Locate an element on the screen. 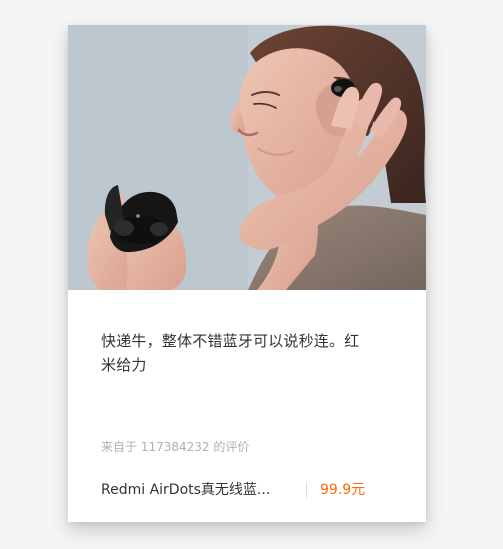  product-info-row: Redmi AirDots真无线蓝... 99.9元 is located at coordinates (251, 490).